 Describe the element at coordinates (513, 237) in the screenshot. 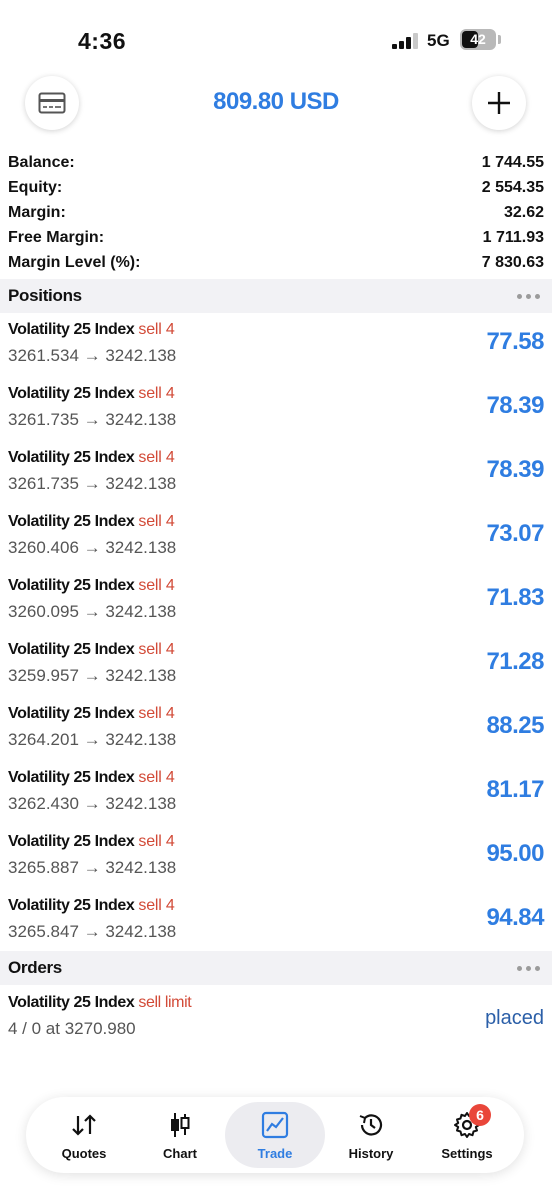

I see `summary-value: 1 711.93` at that location.